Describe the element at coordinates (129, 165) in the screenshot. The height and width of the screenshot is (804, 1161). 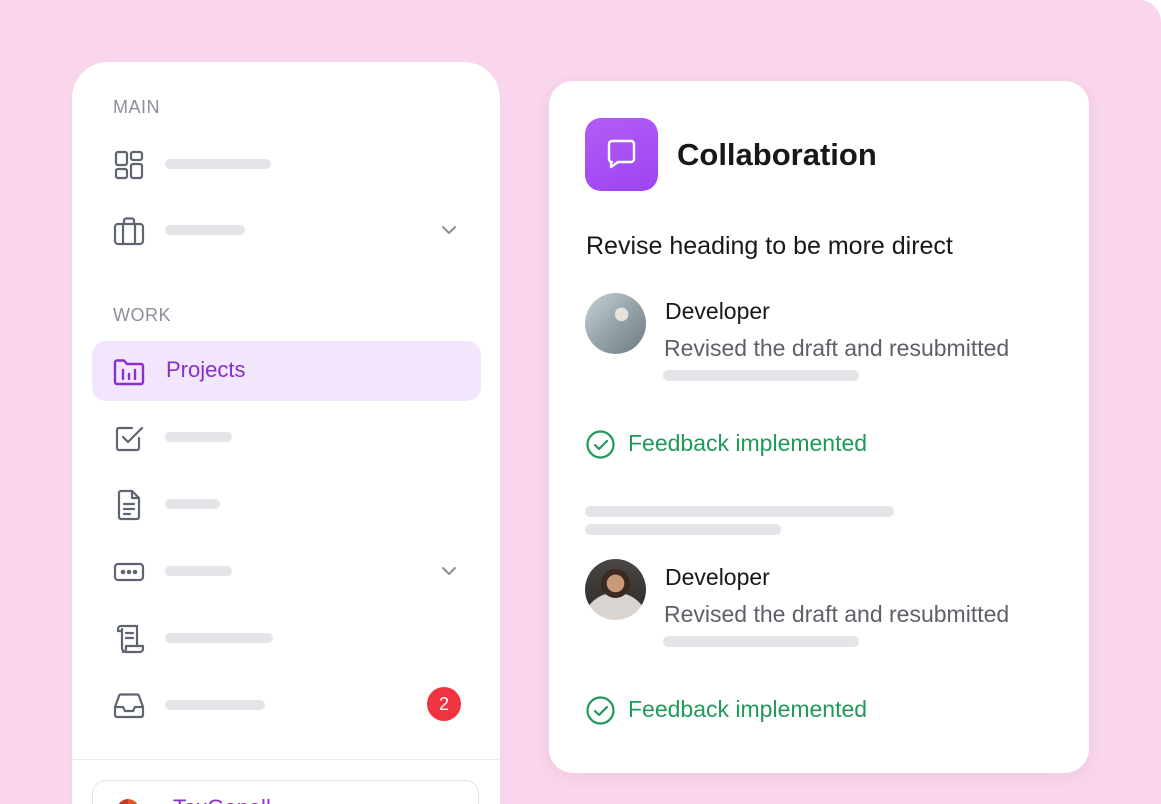
I see `dashboard-grid-icon` at that location.